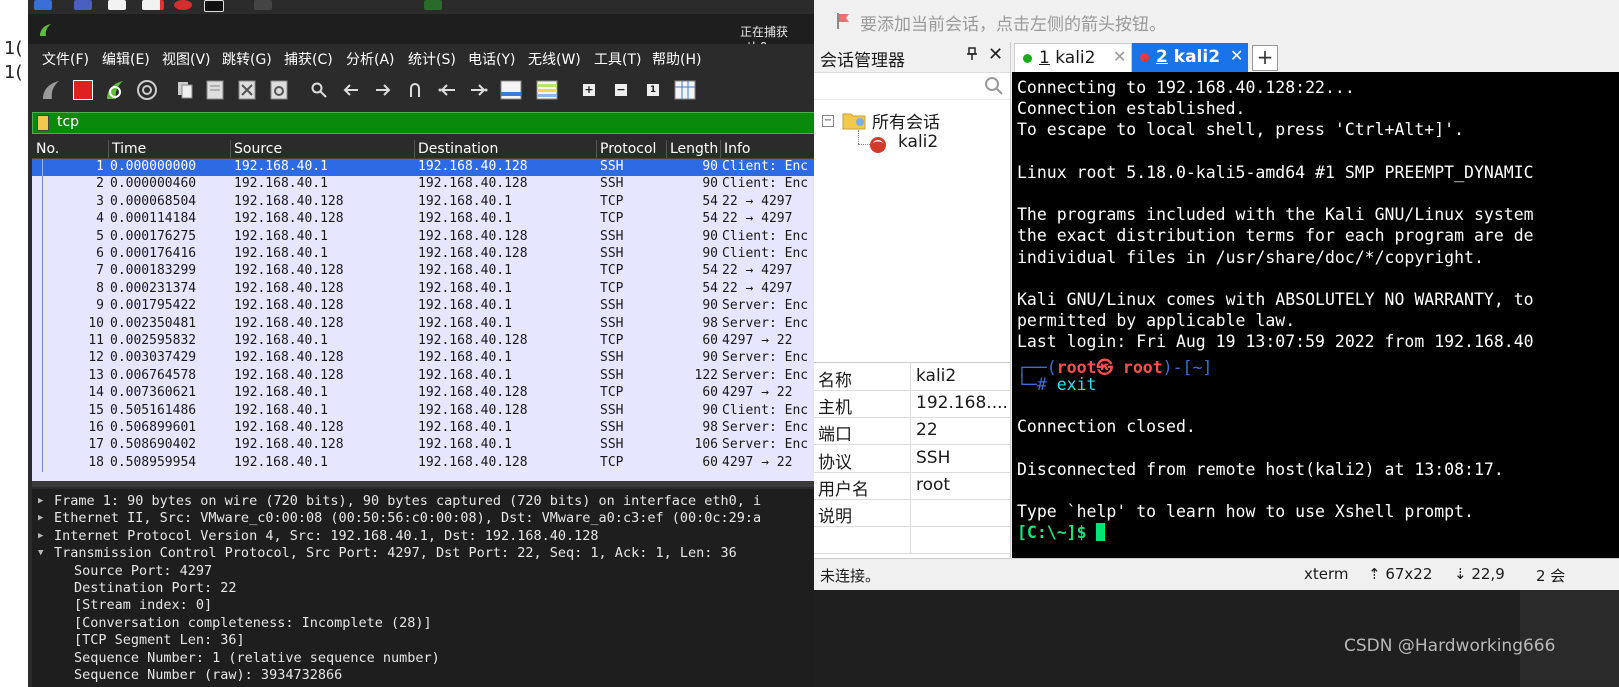 This screenshot has width=1619, height=687. What do you see at coordinates (247, 90) in the screenshot?
I see `close-file-icon` at bounding box center [247, 90].